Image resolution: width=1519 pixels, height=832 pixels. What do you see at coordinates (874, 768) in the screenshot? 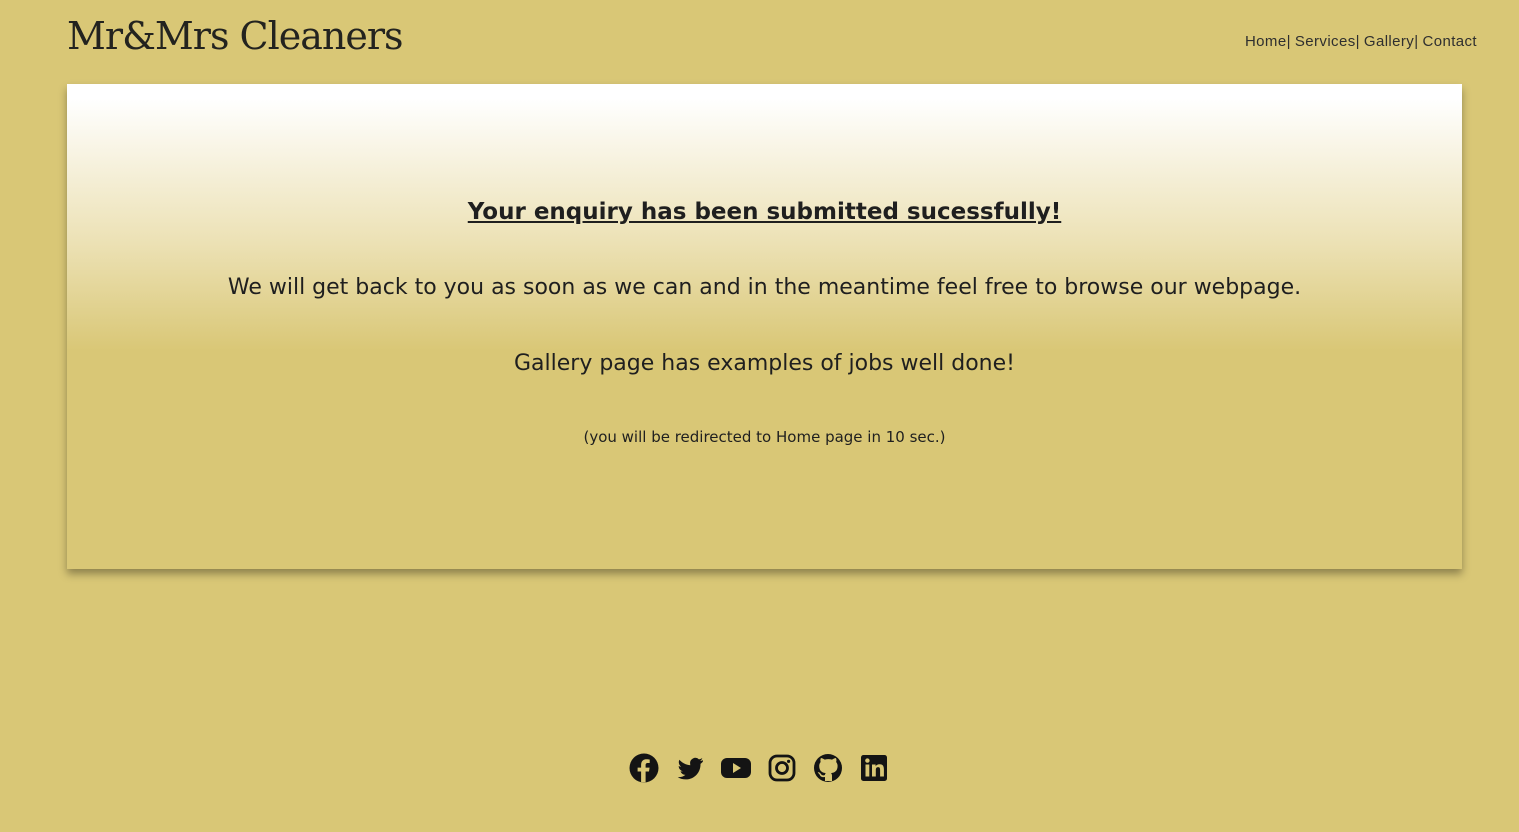
I see `linkedin-icon` at bounding box center [874, 768].